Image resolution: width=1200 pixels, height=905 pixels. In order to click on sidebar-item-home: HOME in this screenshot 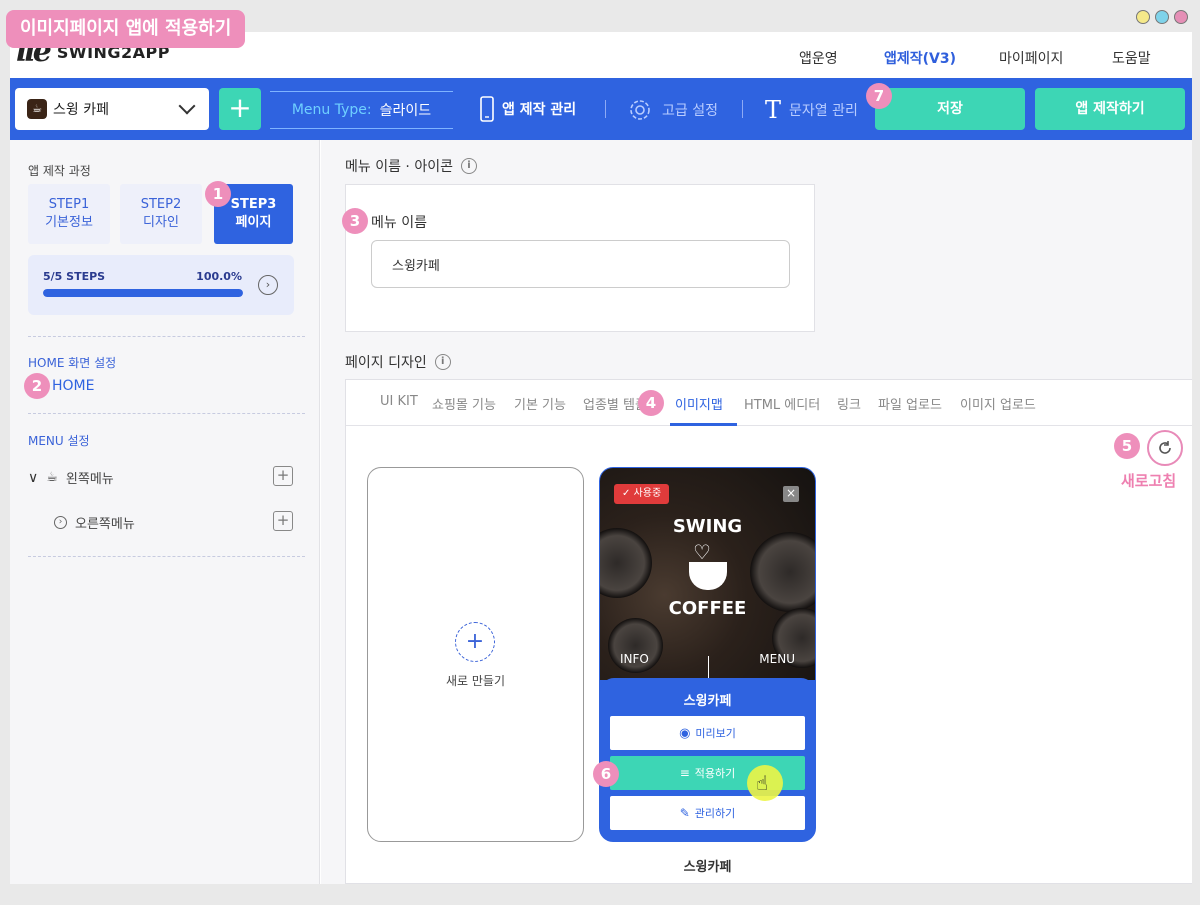, I will do `click(73, 386)`.